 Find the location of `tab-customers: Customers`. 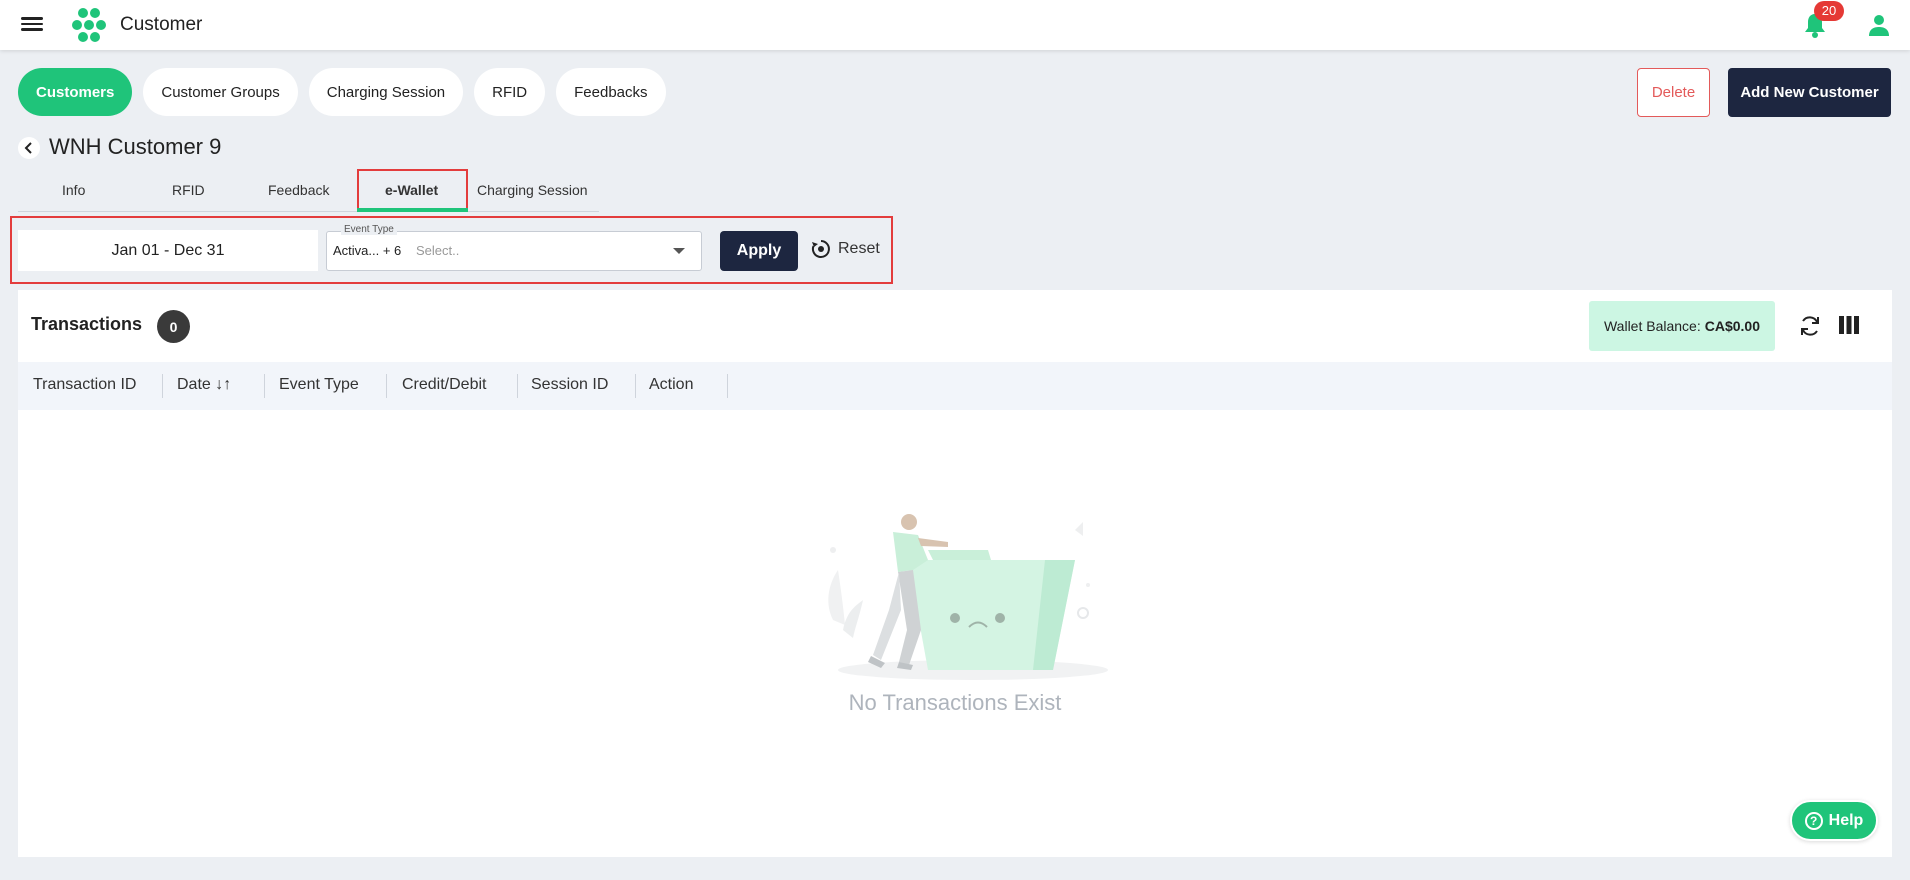

tab-customers: Customers is located at coordinates (75, 92).